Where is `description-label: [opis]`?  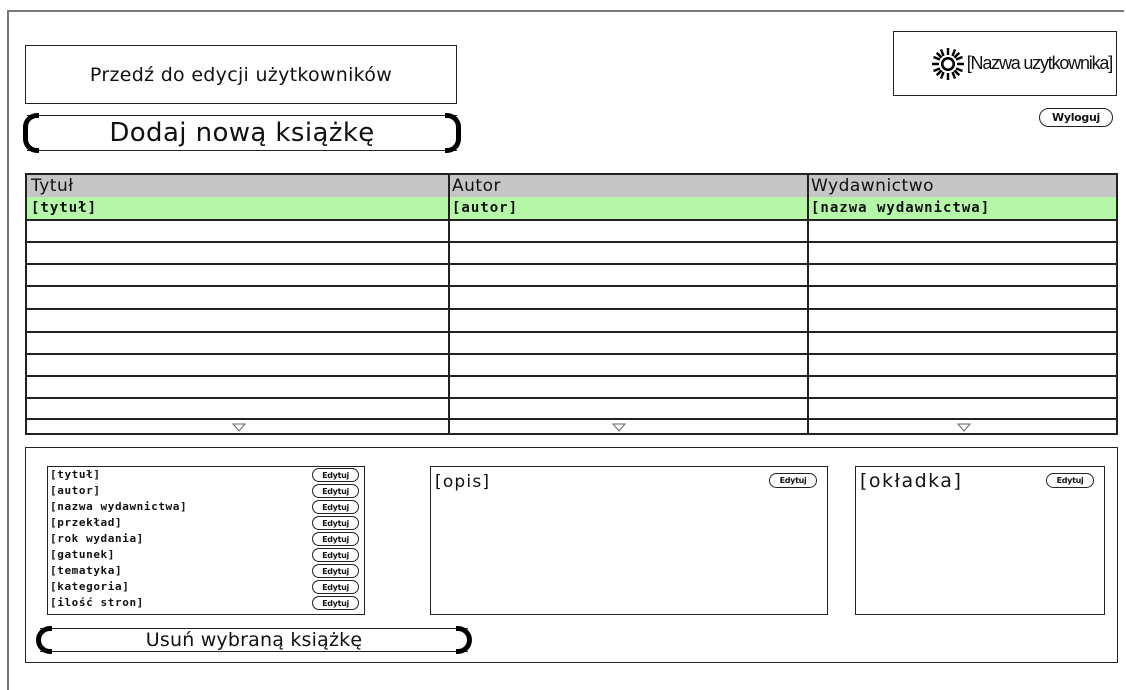 description-label: [opis] is located at coordinates (463, 482).